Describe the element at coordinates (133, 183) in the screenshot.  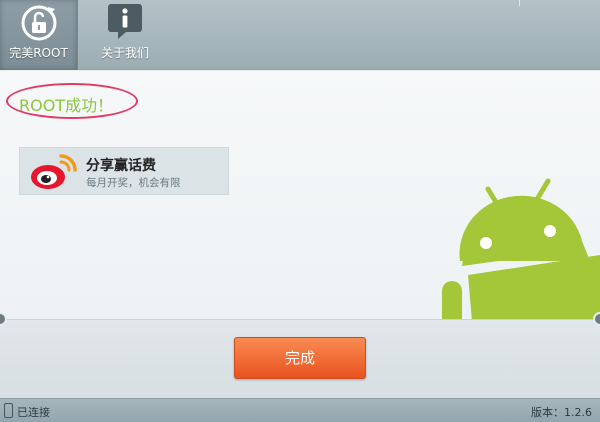
I see `share-card-subtitle: 每月开奖，机会有限` at that location.